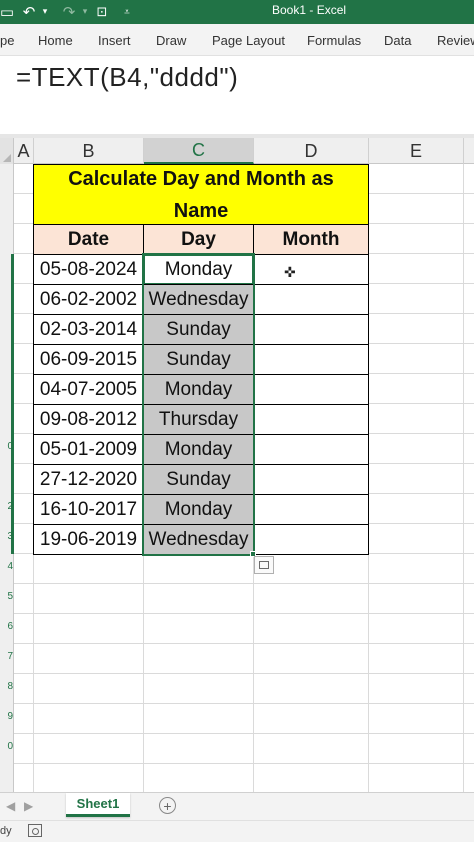 The width and height of the screenshot is (474, 842). What do you see at coordinates (171, 40) in the screenshot?
I see `tab-draw: Draw` at bounding box center [171, 40].